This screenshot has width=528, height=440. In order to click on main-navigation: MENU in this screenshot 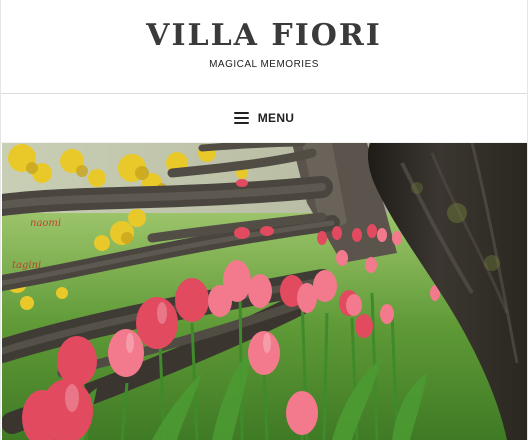, I will do `click(264, 118)`.